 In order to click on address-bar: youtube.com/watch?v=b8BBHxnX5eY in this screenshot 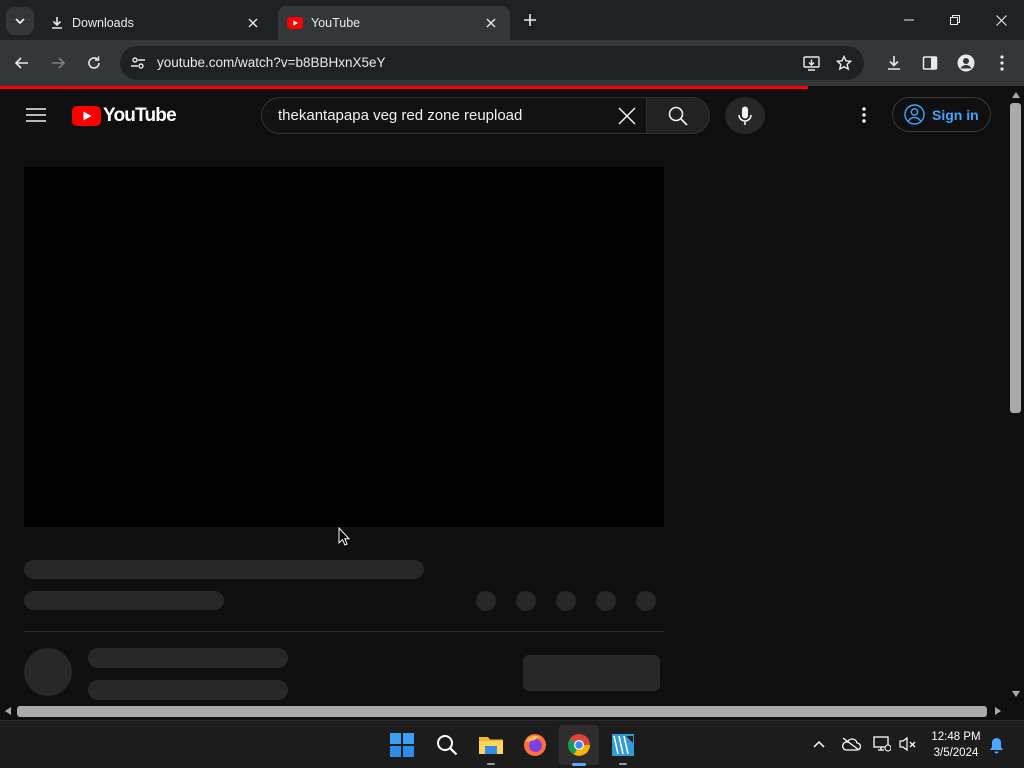, I will do `click(492, 63)`.